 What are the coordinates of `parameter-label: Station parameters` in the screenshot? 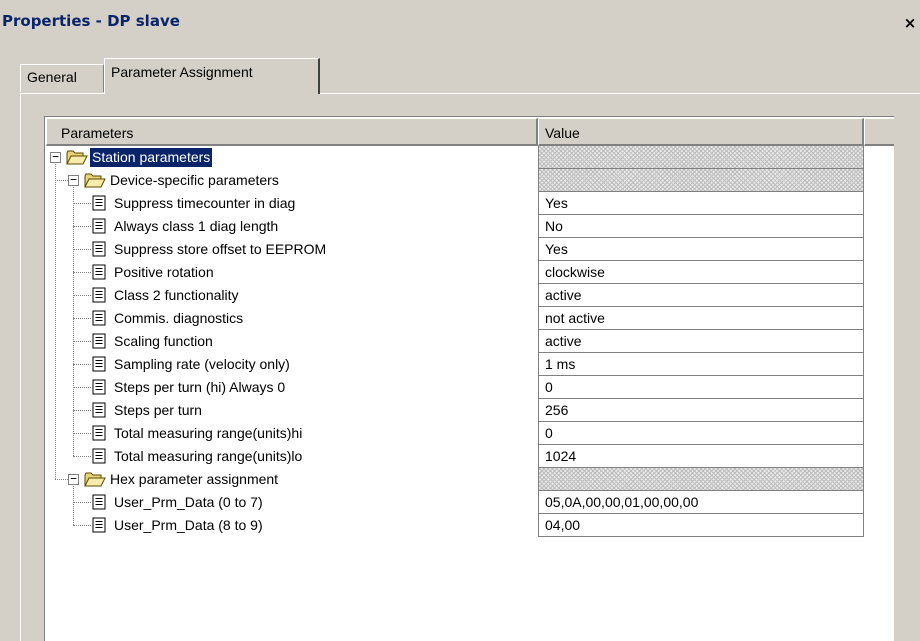 It's located at (151, 157).